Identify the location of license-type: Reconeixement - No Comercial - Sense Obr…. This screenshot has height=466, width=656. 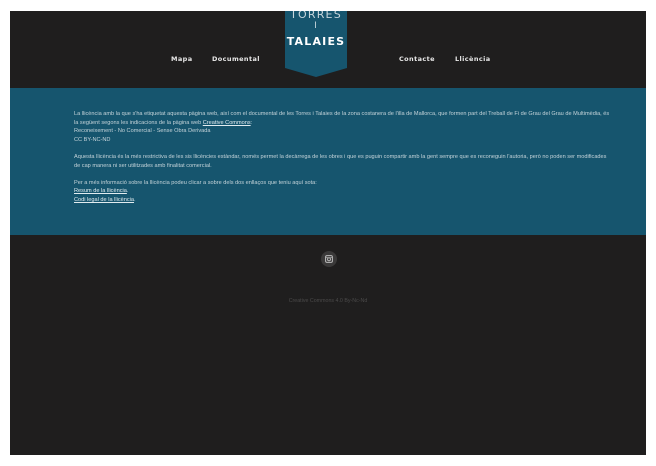
(142, 131).